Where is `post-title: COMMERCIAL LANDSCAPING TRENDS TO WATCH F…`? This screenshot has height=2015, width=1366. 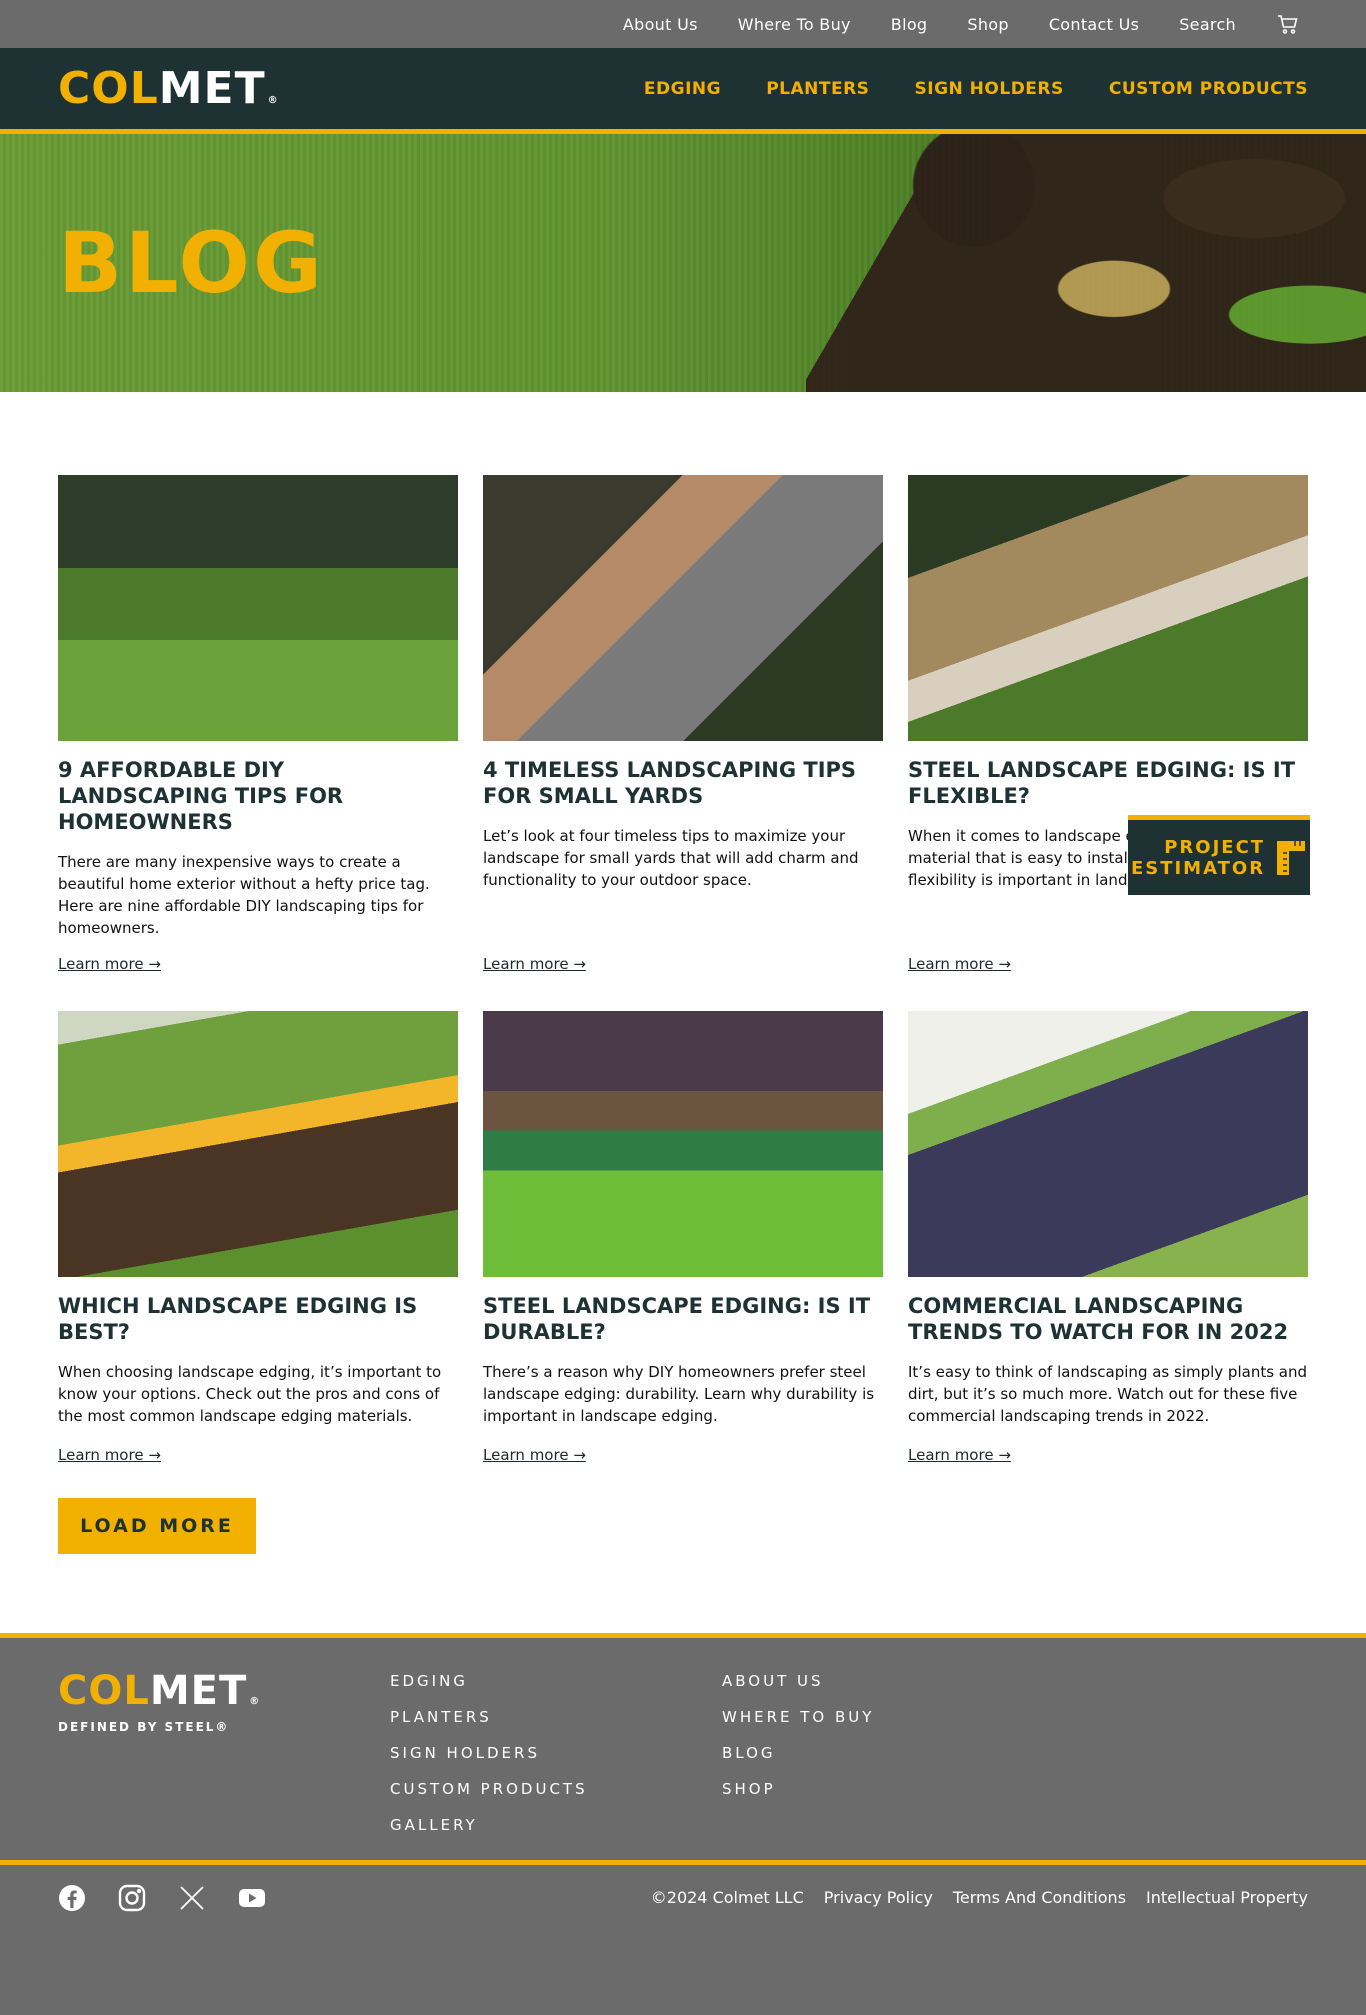 post-title: COMMERCIAL LANDSCAPING TRENDS TO WATCH F… is located at coordinates (1108, 1319).